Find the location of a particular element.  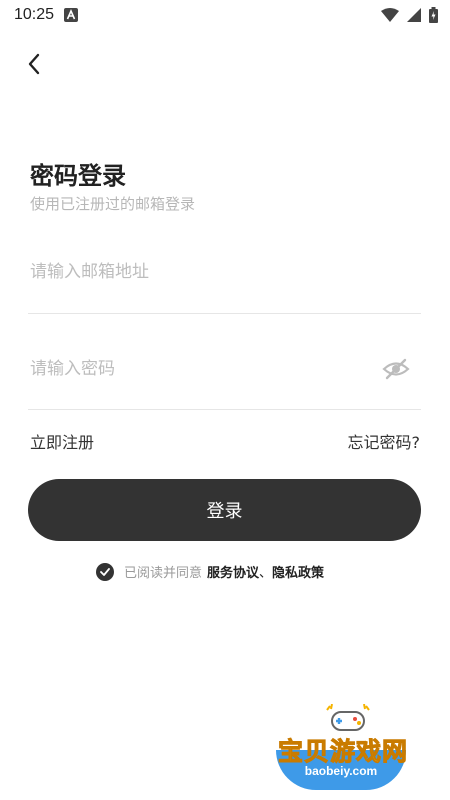

page-title: 密码登录 is located at coordinates (78, 176).